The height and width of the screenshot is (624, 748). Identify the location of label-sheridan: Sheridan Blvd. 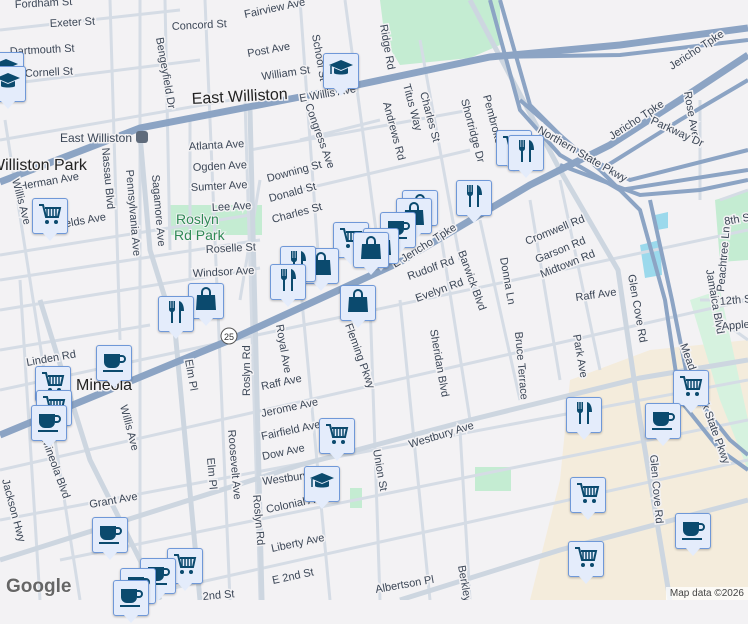
(439, 363).